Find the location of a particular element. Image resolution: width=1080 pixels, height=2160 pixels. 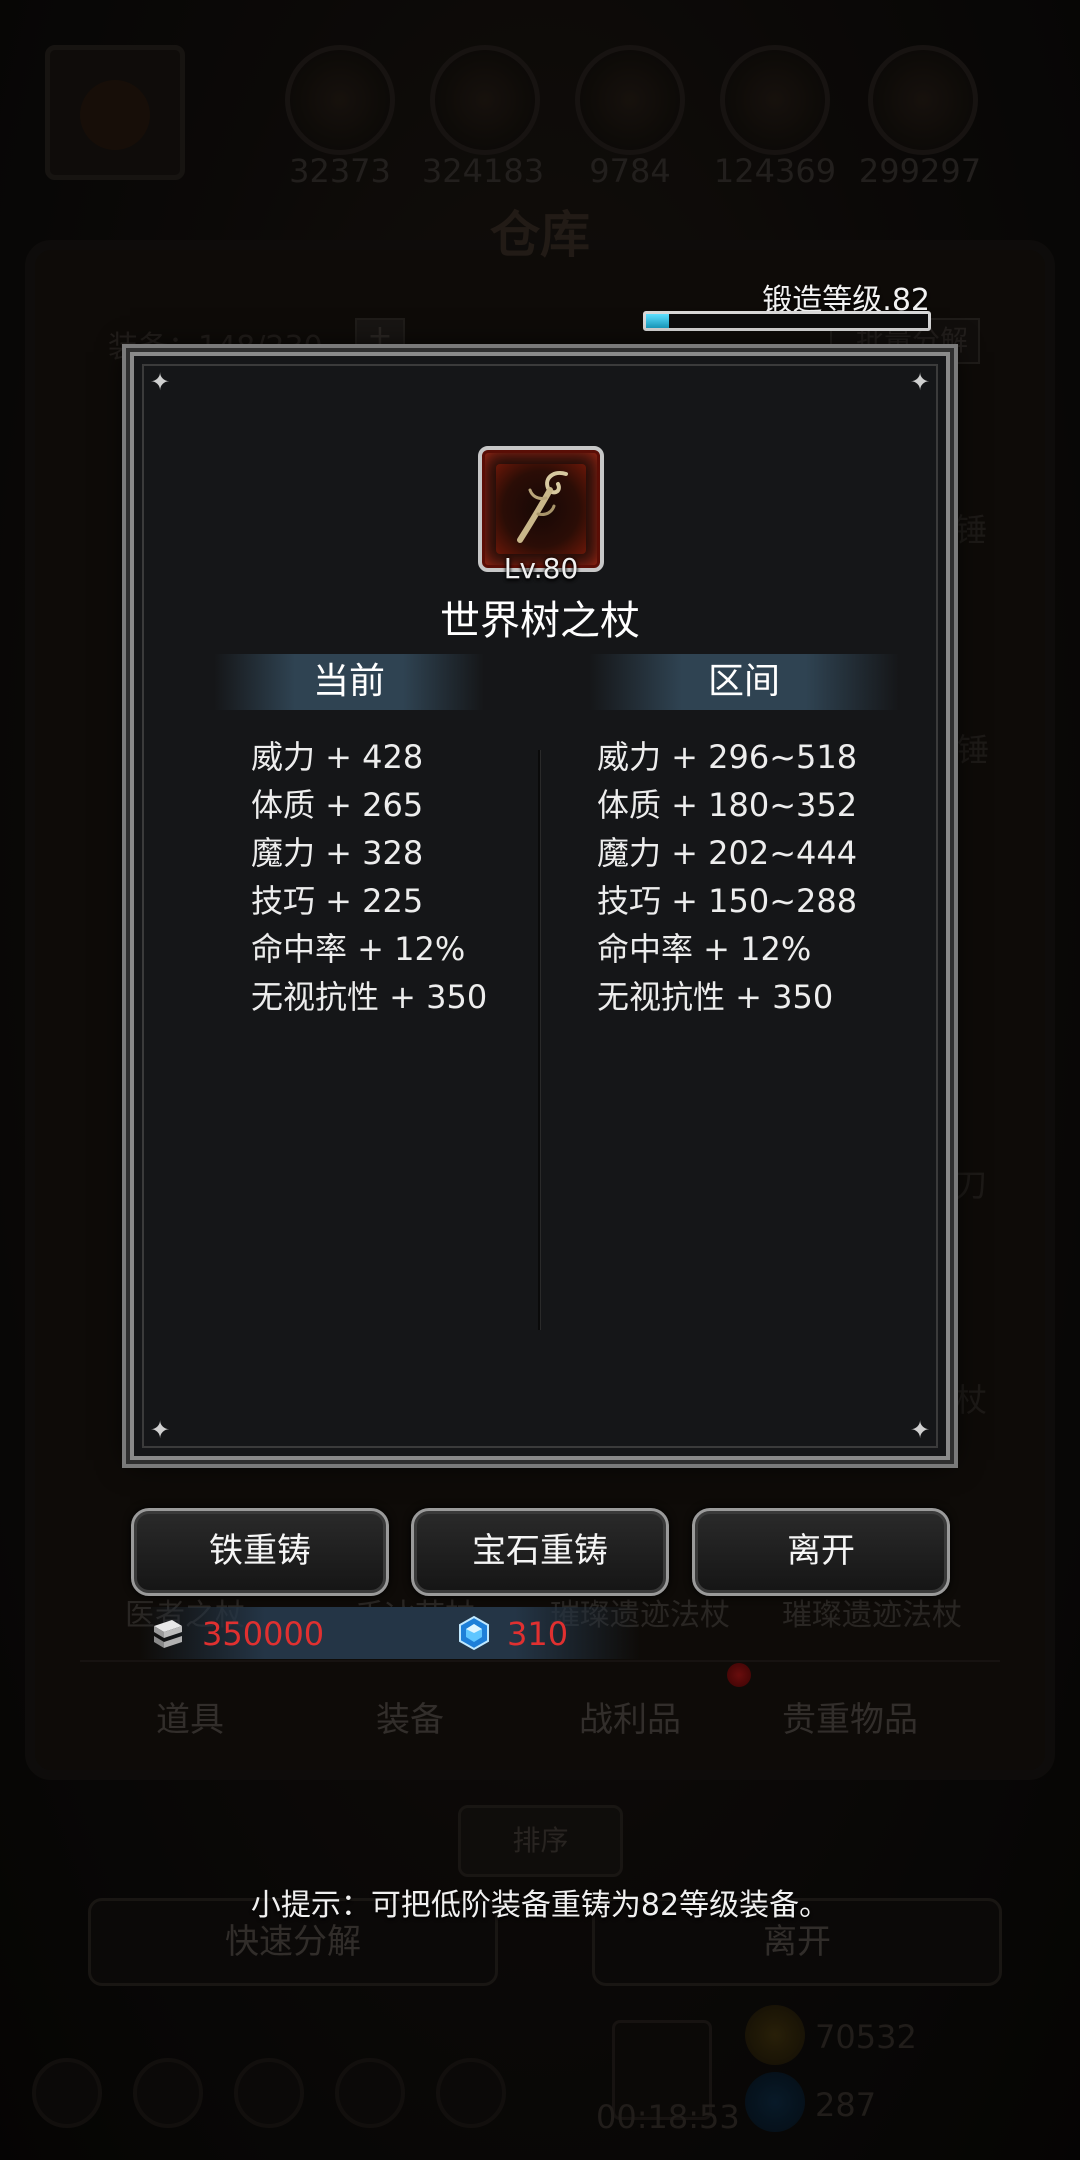

stat-row: 威力 + 296~518 is located at coordinates (727, 757).